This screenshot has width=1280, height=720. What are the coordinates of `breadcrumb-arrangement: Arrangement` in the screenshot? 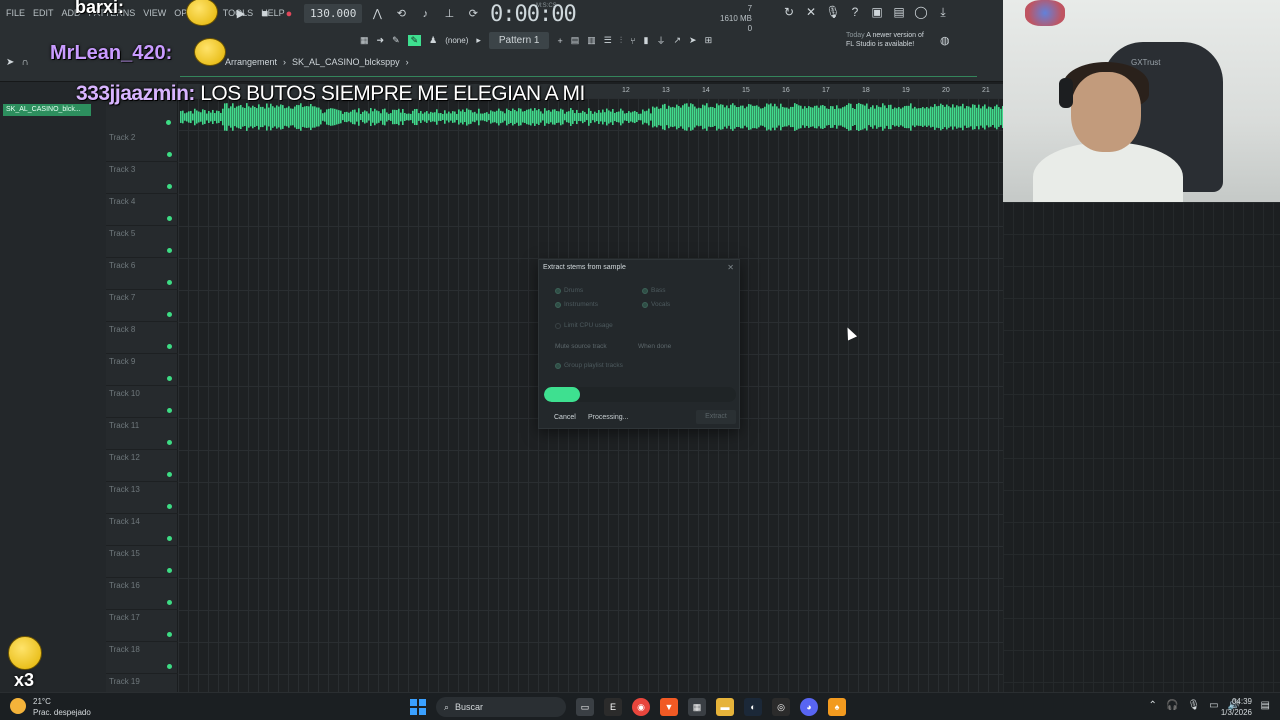 It's located at (251, 62).